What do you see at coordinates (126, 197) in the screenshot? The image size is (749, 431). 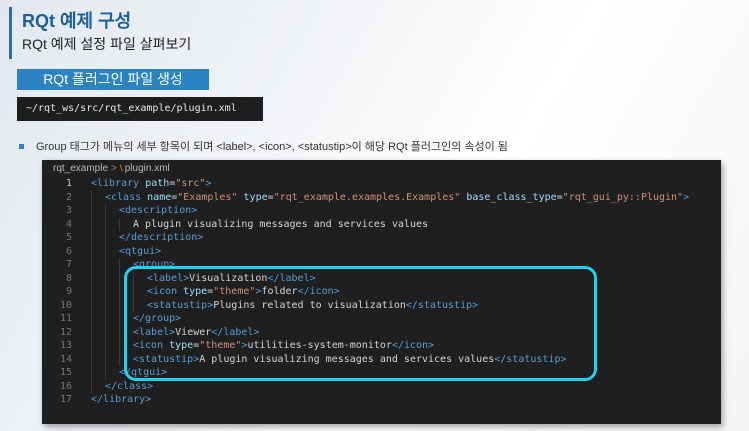 I see `code-token: <class` at bounding box center [126, 197].